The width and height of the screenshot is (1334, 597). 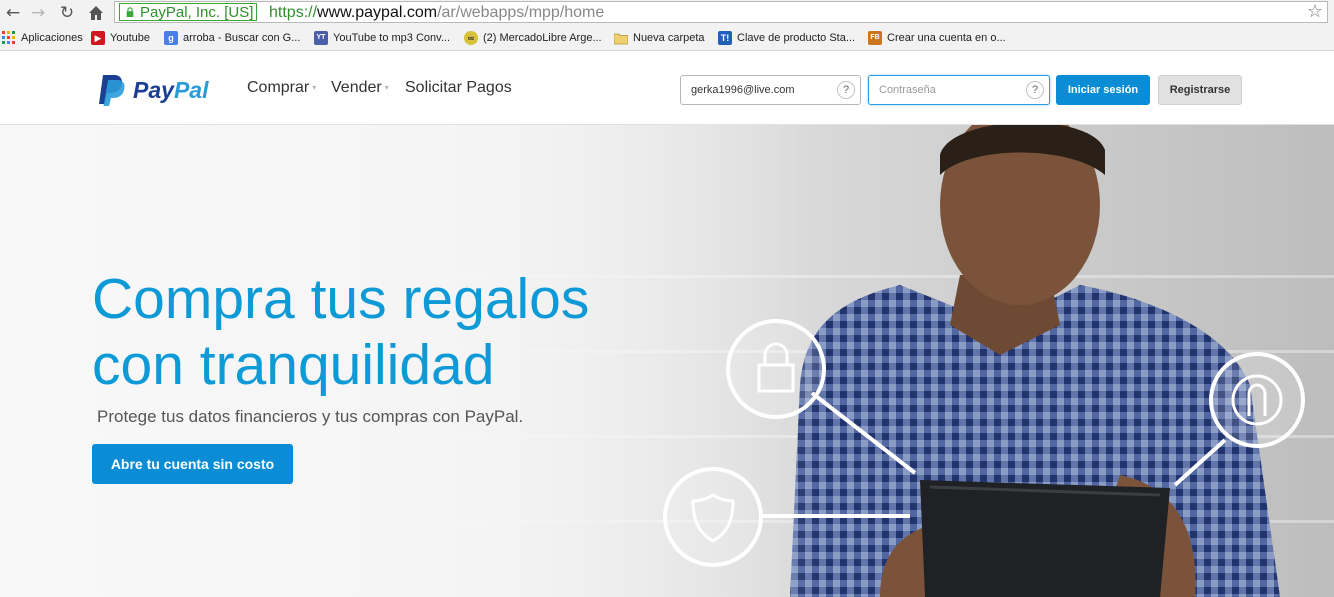 What do you see at coordinates (171, 38) in the screenshot?
I see `google-icon: g` at bounding box center [171, 38].